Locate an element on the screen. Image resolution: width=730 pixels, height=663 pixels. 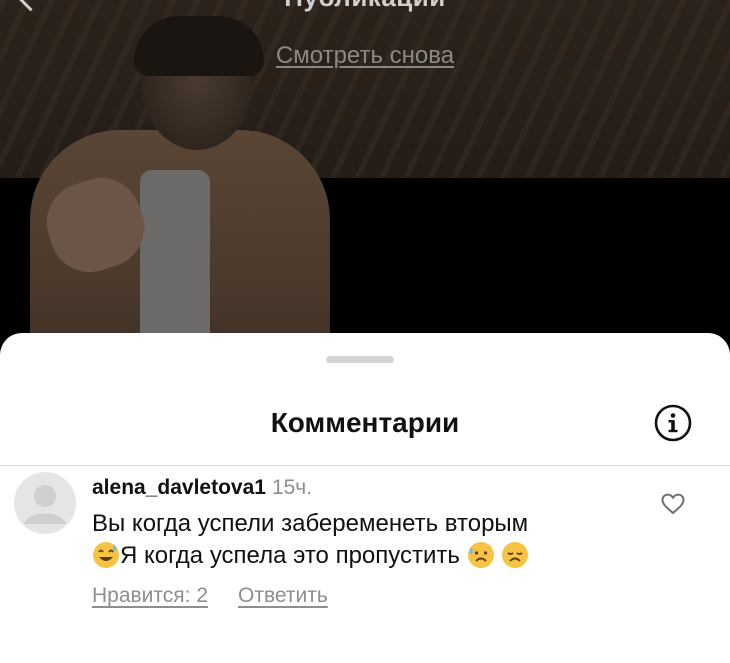
comment-text-line2: Я когда успела это пропустить is located at coordinates (290, 555).